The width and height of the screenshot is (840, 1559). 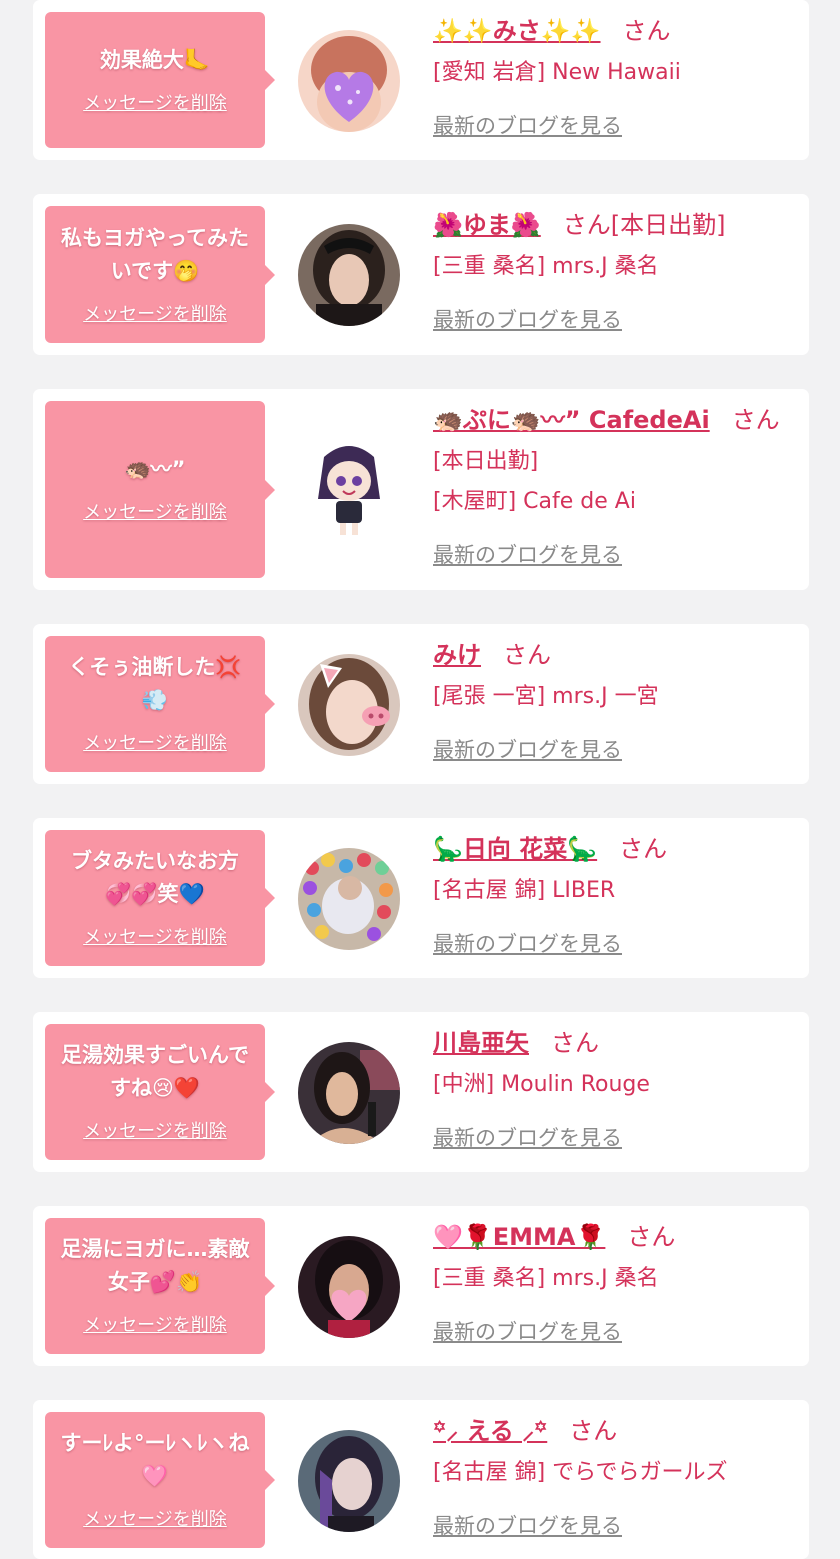 I want to click on message-text: すーﾚよ°ーﾚヽﾚヽね🩷, so click(x=155, y=1459).